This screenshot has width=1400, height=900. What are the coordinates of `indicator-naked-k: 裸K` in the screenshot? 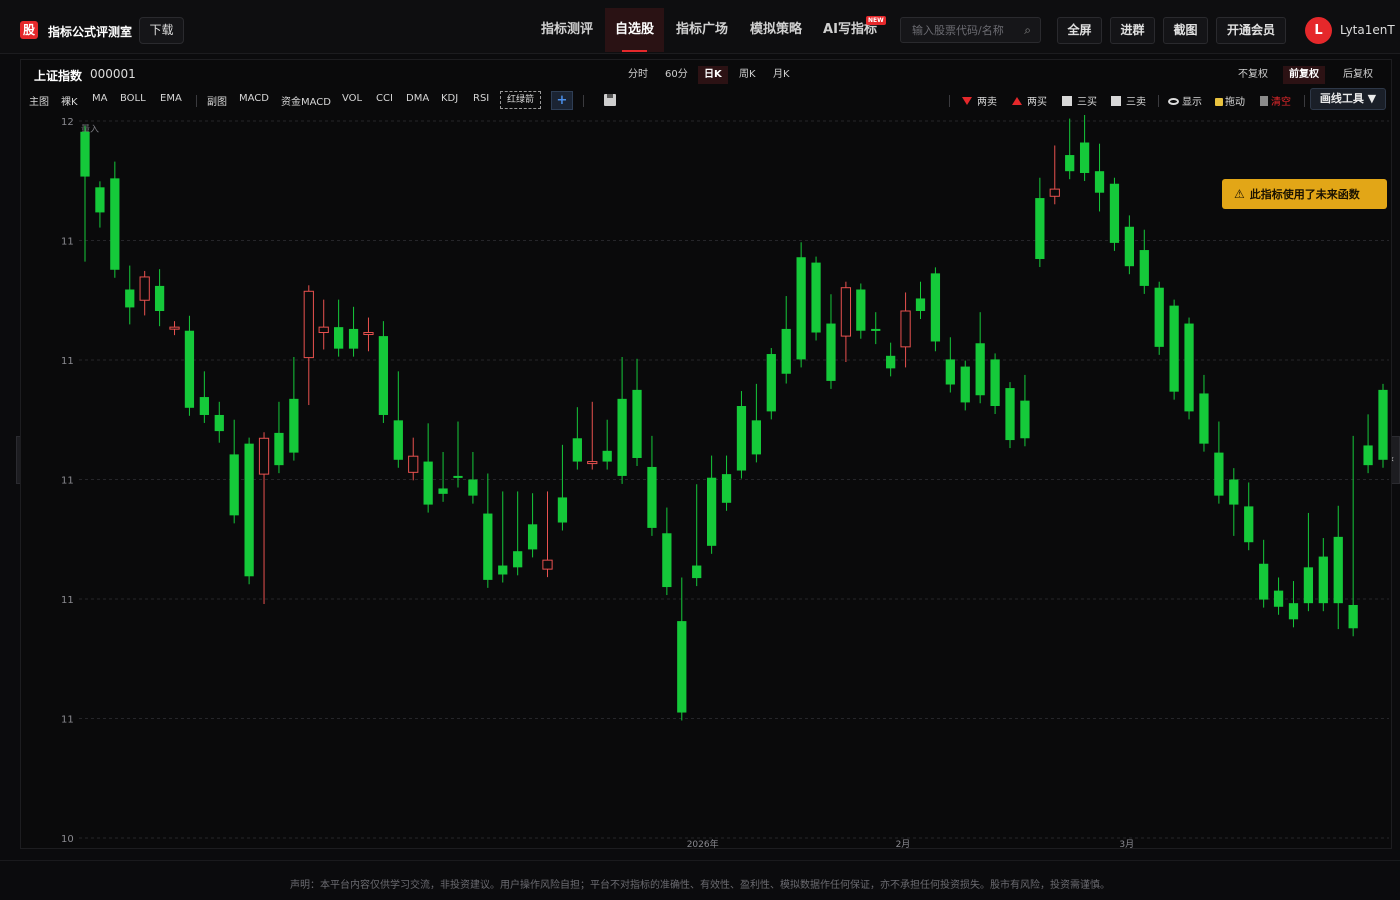 It's located at (69, 100).